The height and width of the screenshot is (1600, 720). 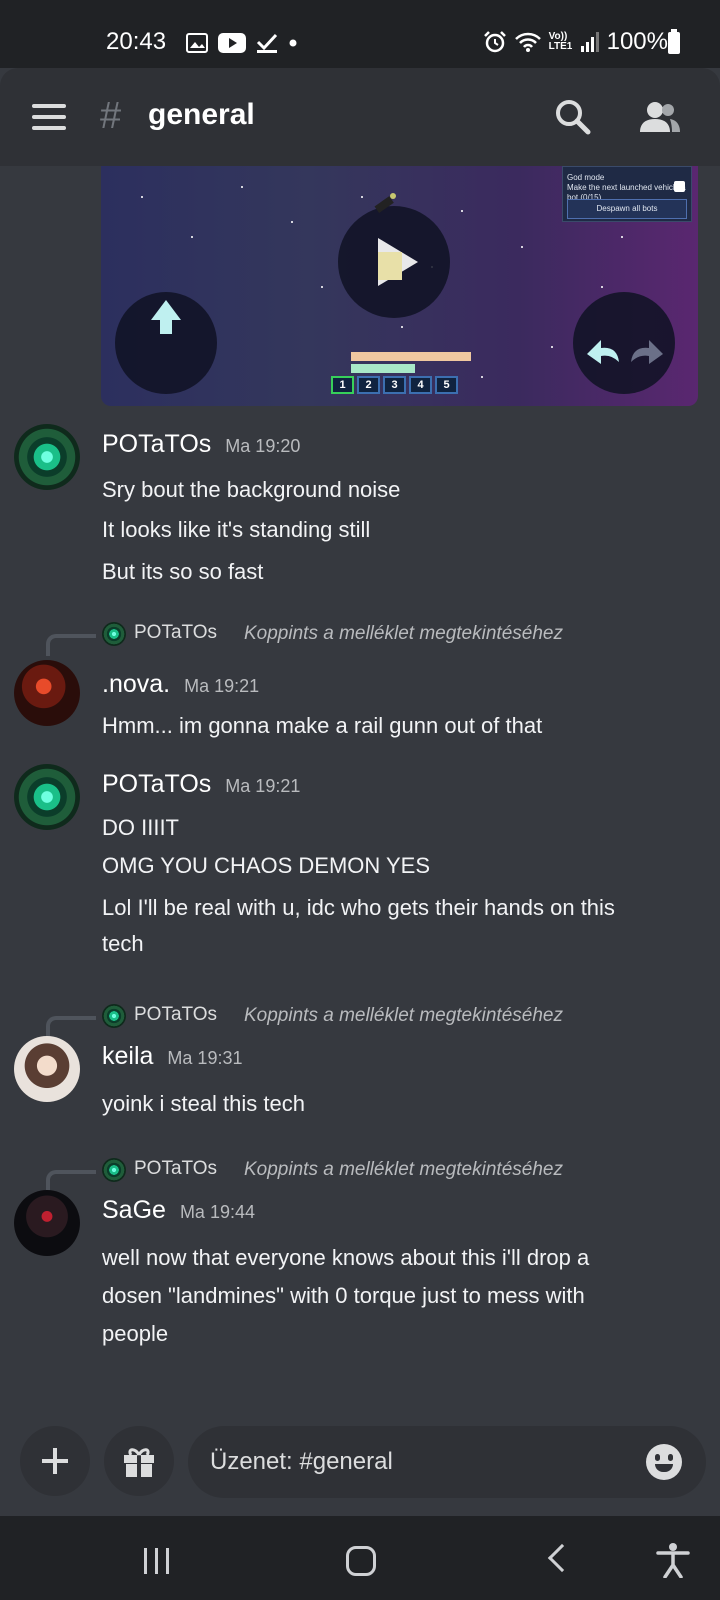 What do you see at coordinates (136, 684) in the screenshot?
I see `username: .nova.` at bounding box center [136, 684].